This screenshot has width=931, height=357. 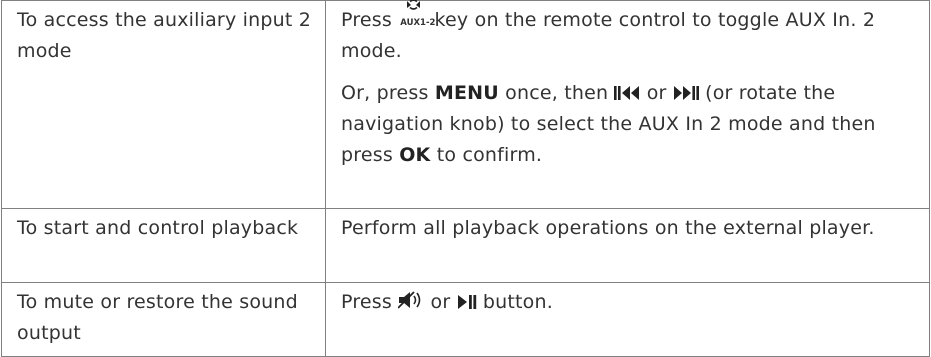 I want to click on play-pause-icon, so click(x=466, y=302).